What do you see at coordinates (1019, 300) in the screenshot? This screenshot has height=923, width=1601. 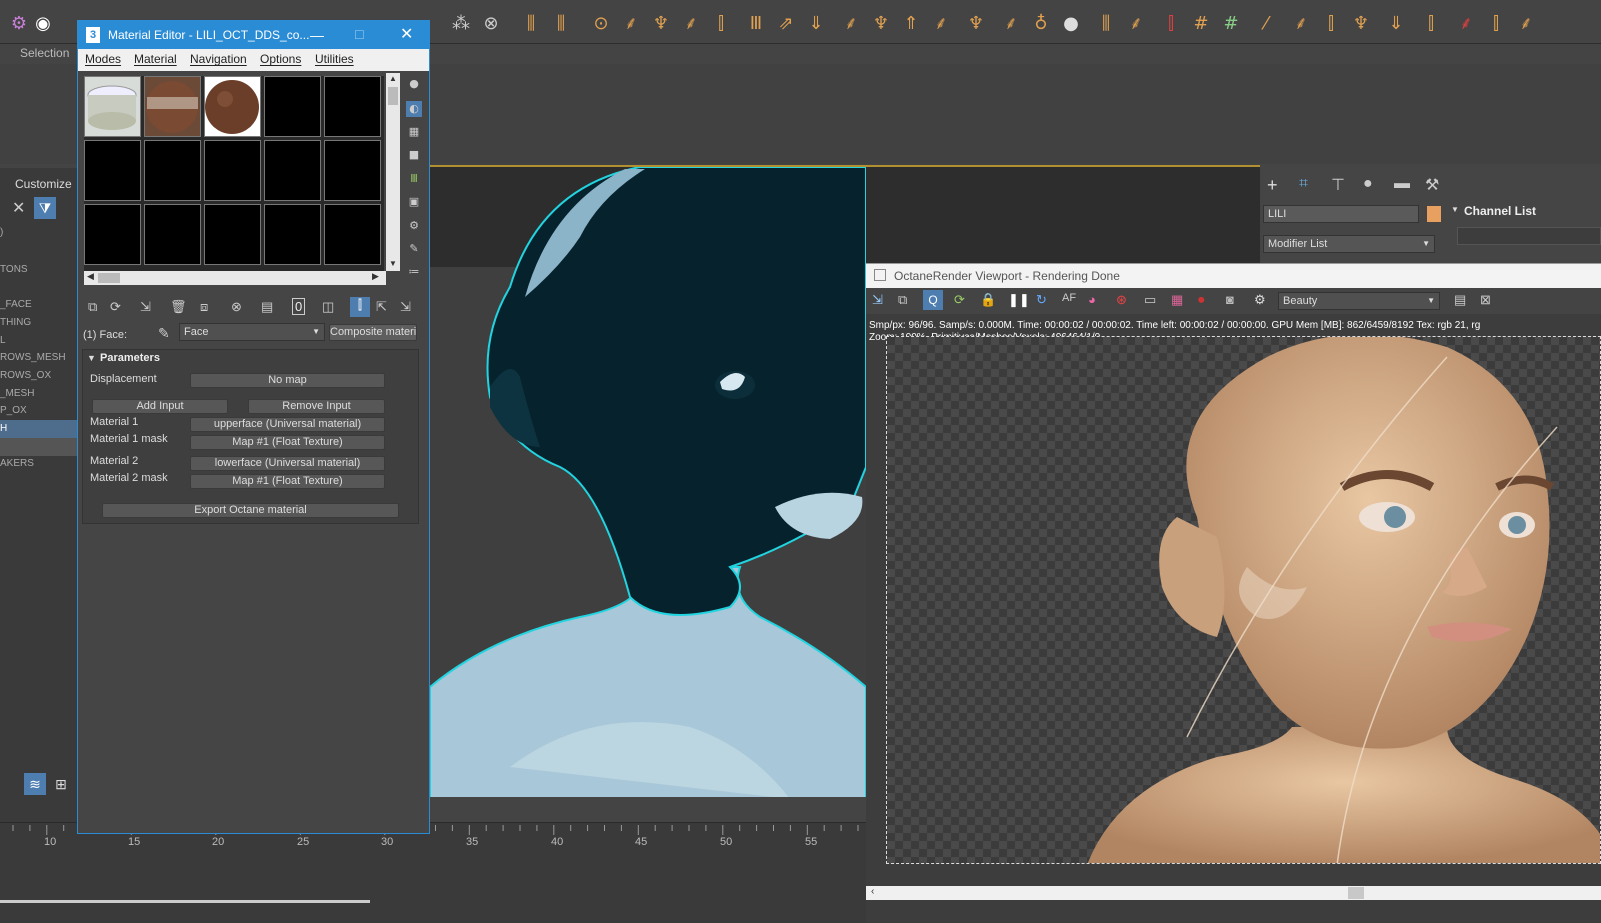 I see `pause-icon: ❚❚` at bounding box center [1019, 300].